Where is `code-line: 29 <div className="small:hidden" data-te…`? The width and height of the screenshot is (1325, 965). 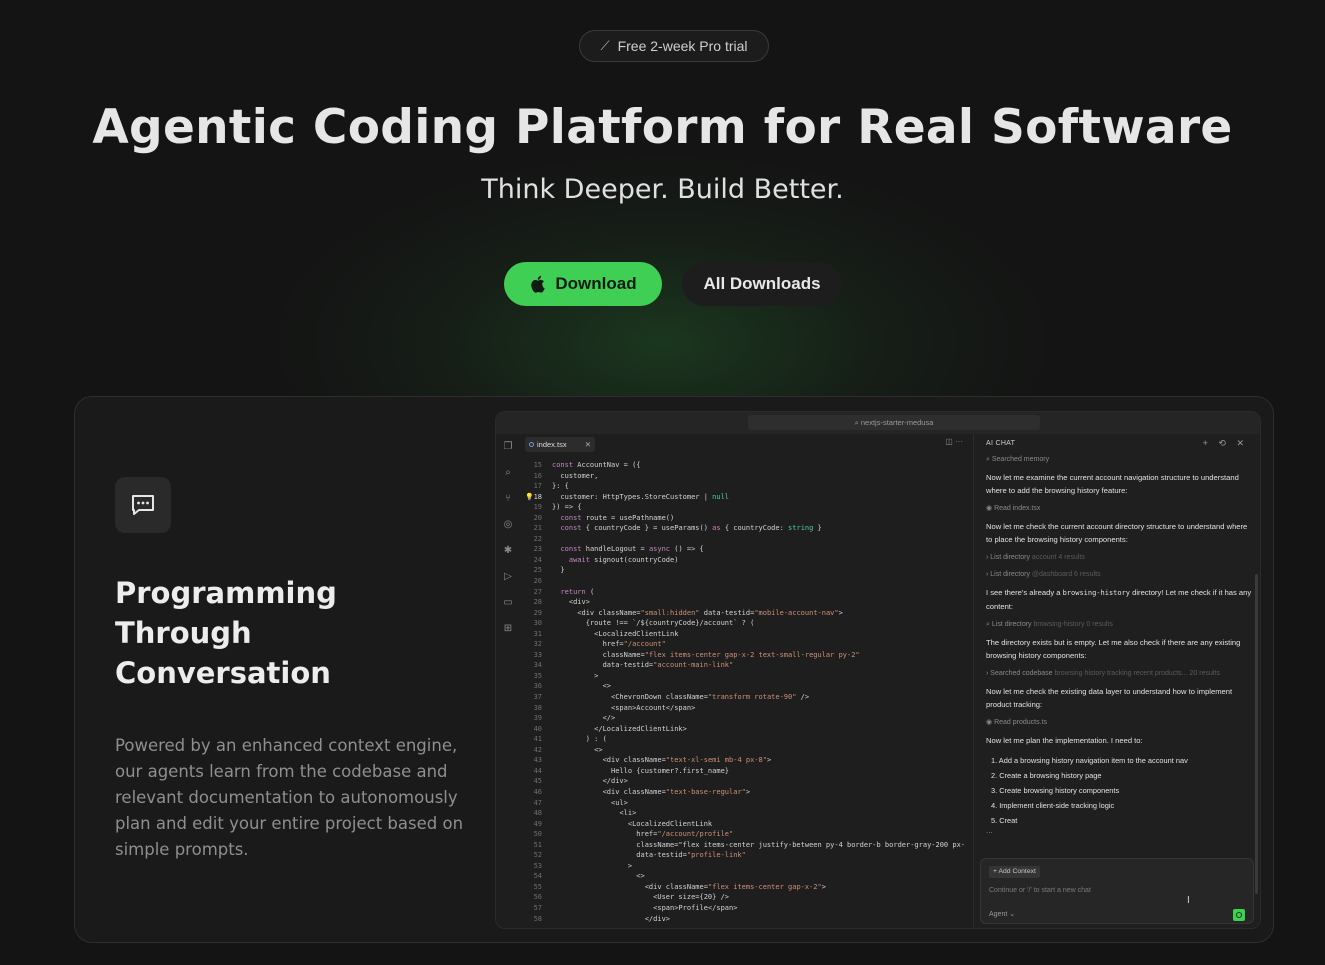 code-line: 29 <div className="small:hidden" data-te… is located at coordinates (747, 613).